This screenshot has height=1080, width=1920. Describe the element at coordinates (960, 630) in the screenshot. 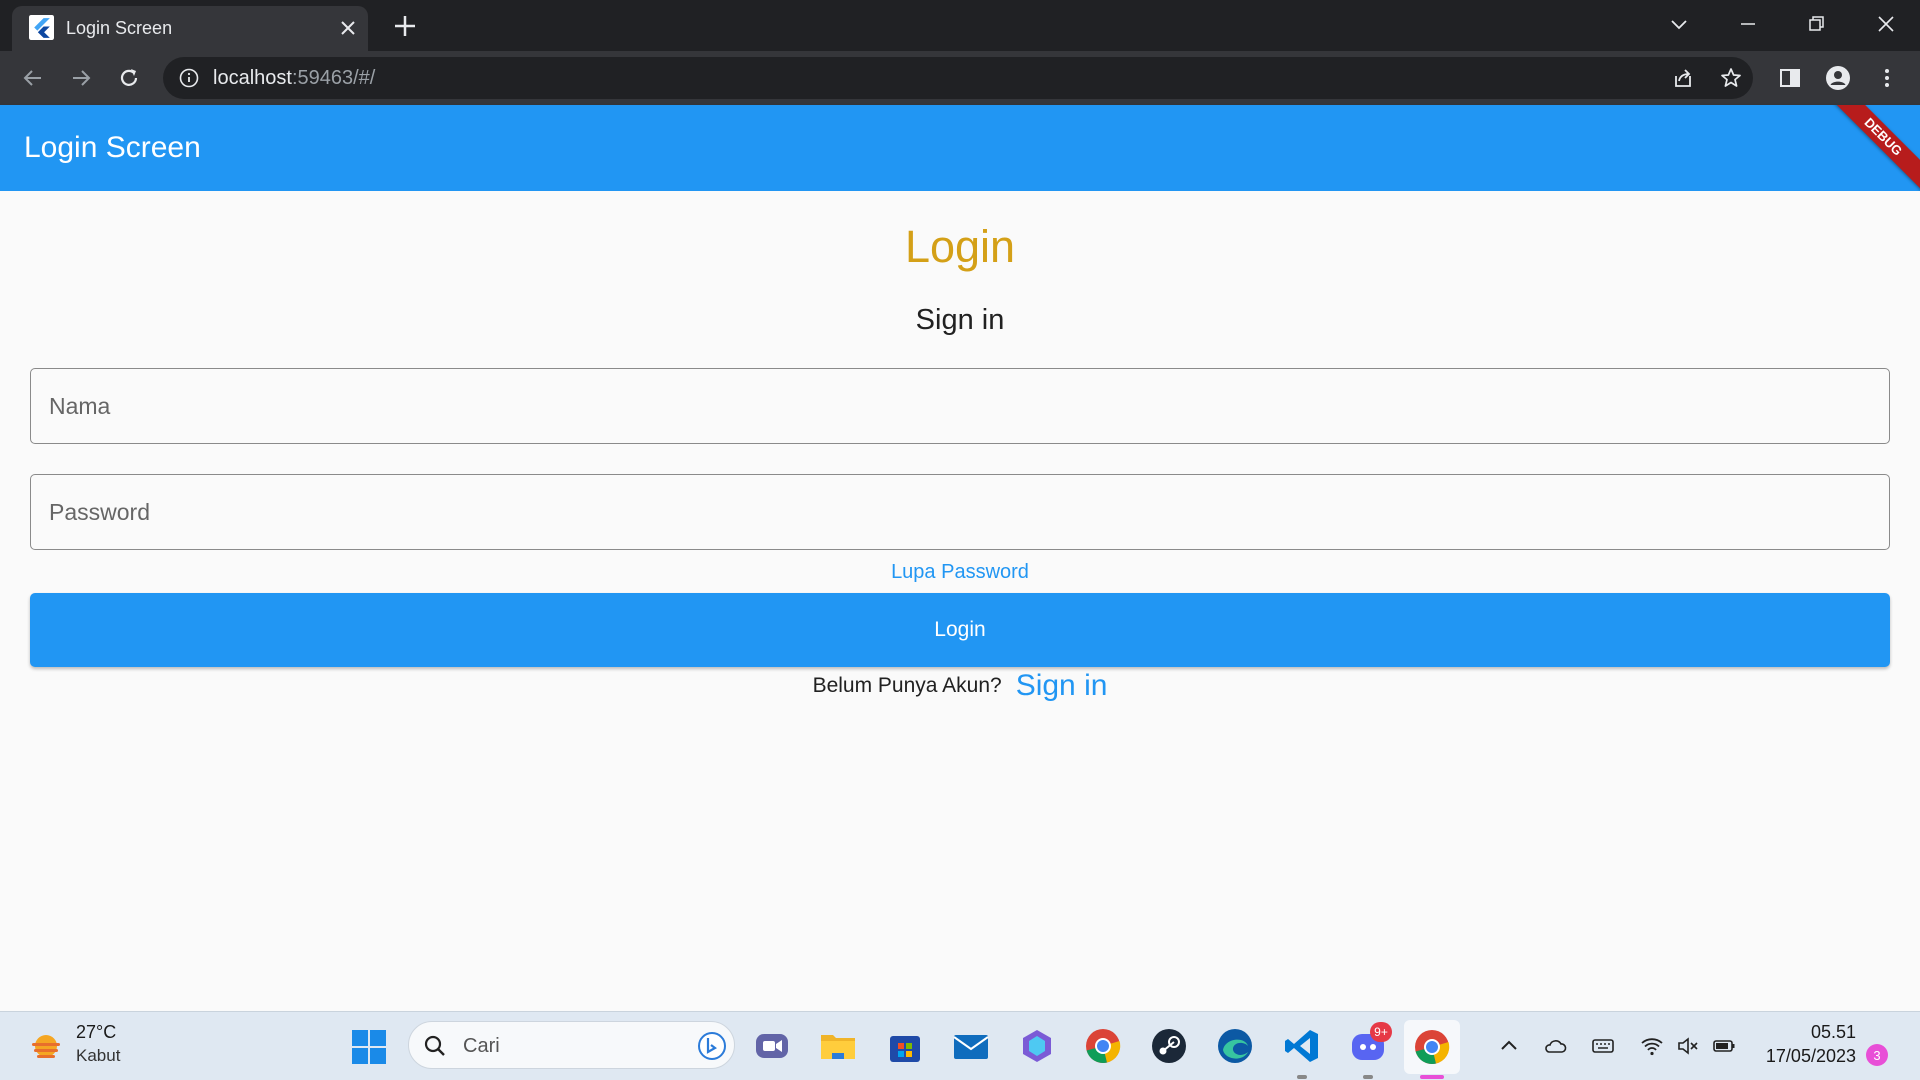

I see `login-button: Login` at that location.